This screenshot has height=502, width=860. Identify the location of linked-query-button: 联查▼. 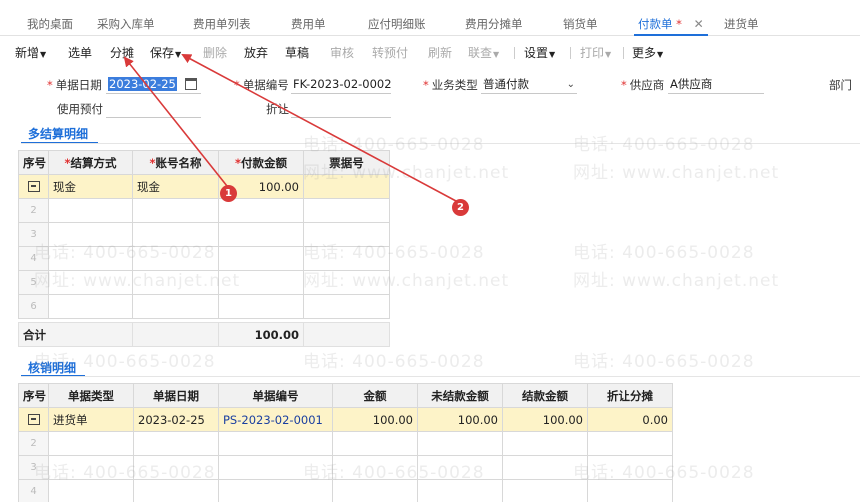
(483, 52).